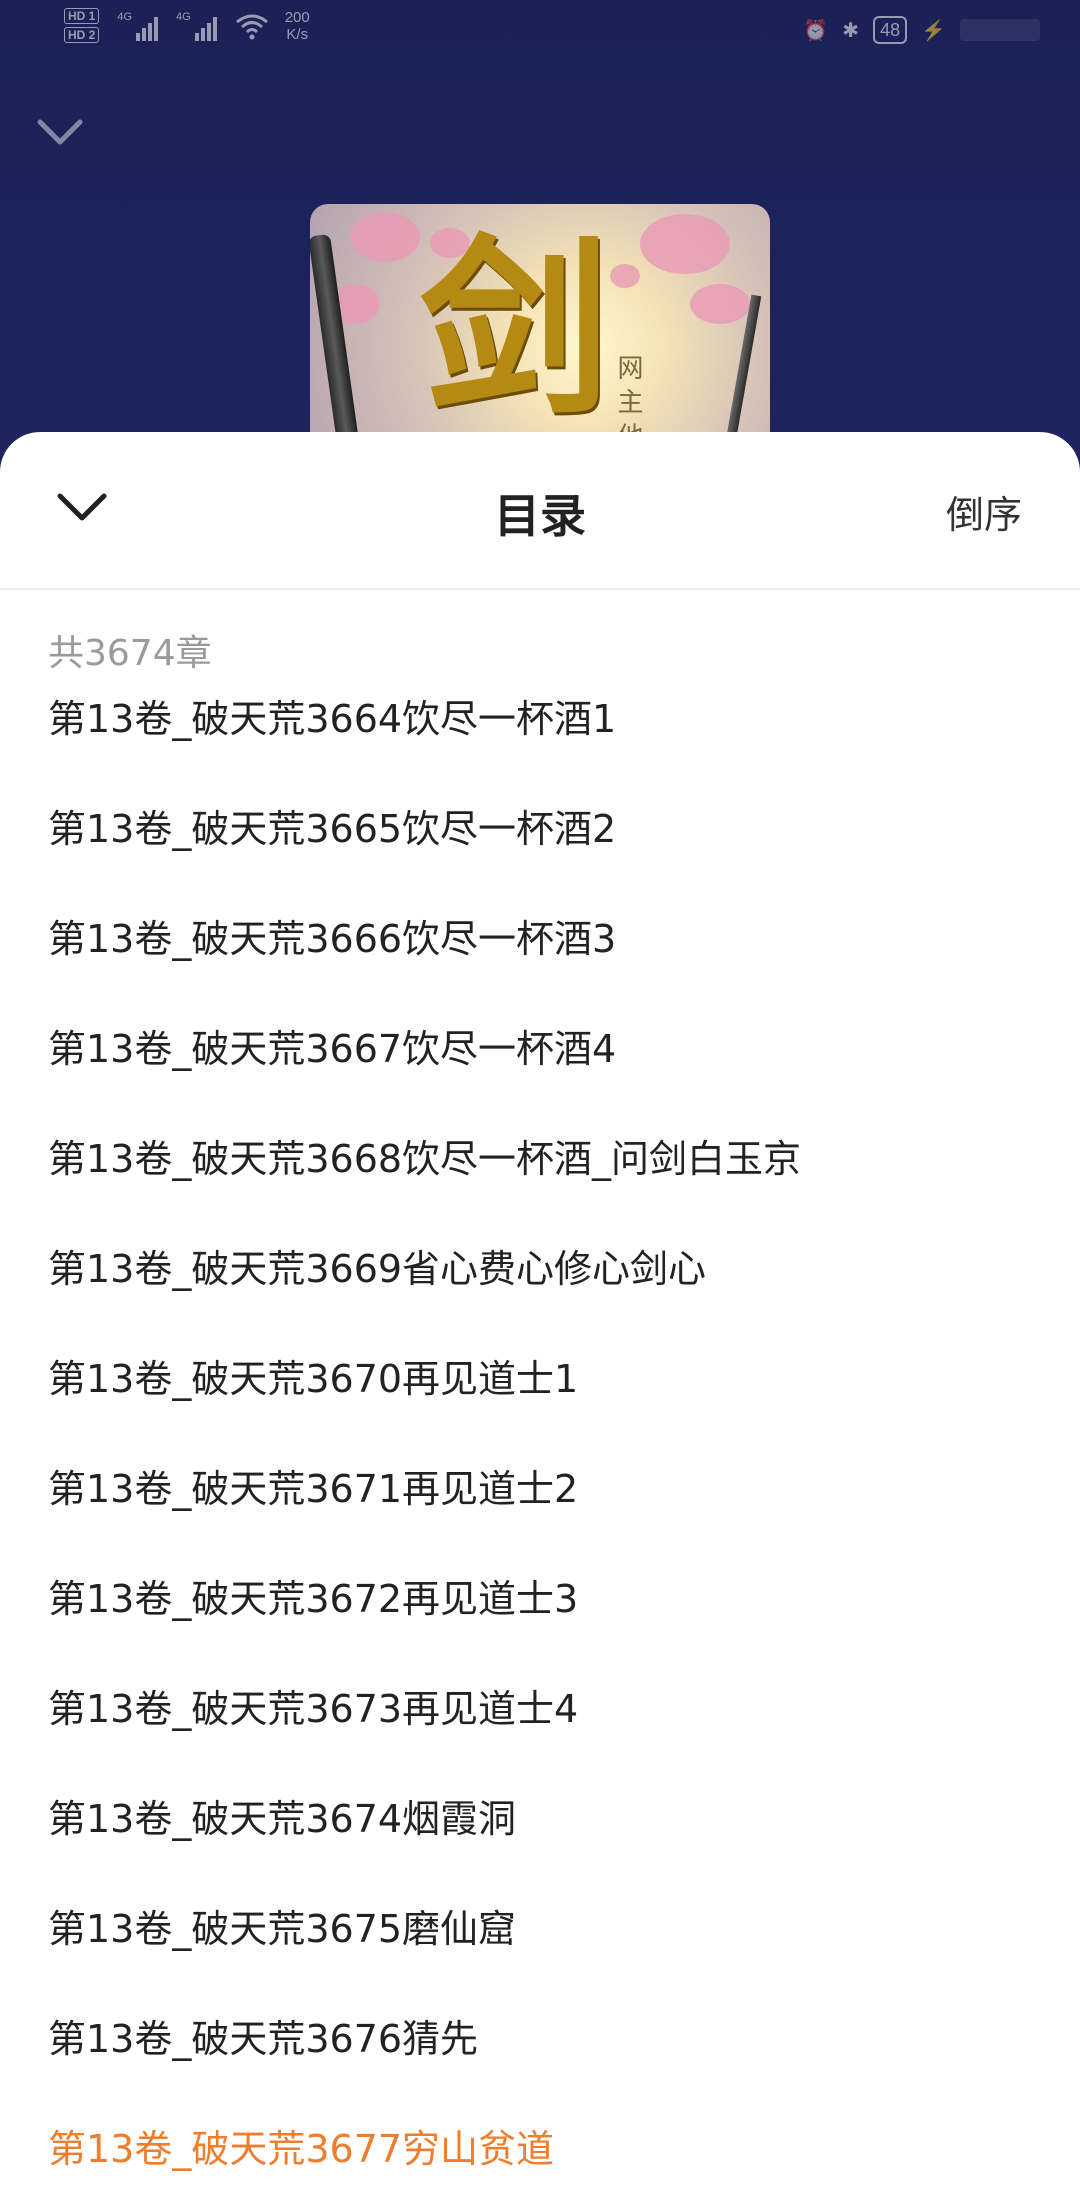 This screenshot has width=1080, height=2204. What do you see at coordinates (540, 1159) in the screenshot?
I see `chapter-item: 第13卷_破天荒3668饮尽一杯酒_问剑白玉京` at bounding box center [540, 1159].